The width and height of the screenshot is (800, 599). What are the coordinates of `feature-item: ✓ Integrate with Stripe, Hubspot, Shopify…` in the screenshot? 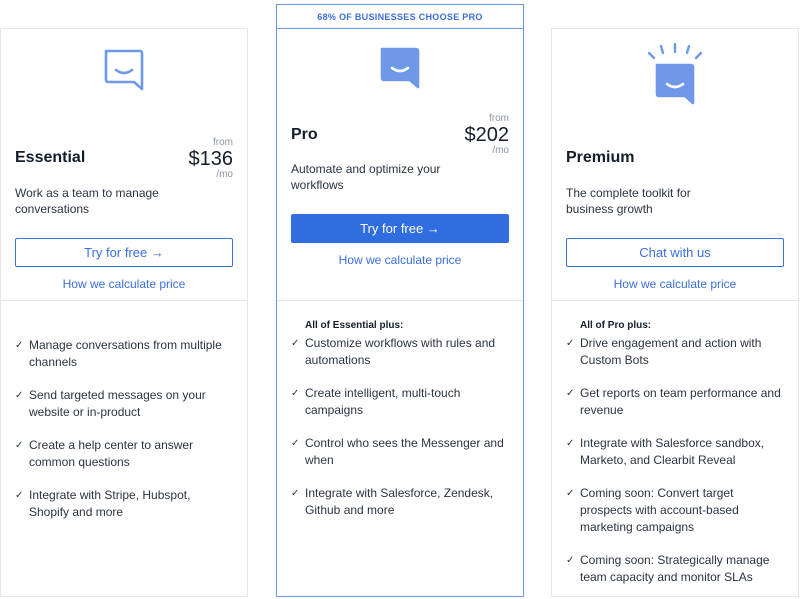 It's located at (103, 503).